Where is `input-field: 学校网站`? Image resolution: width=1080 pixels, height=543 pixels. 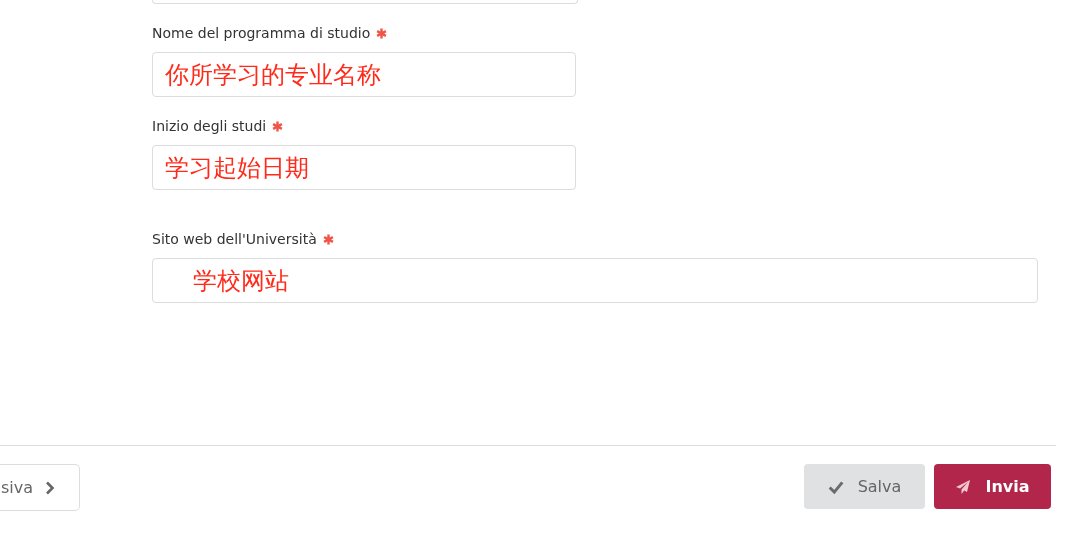 input-field: 学校网站 is located at coordinates (595, 280).